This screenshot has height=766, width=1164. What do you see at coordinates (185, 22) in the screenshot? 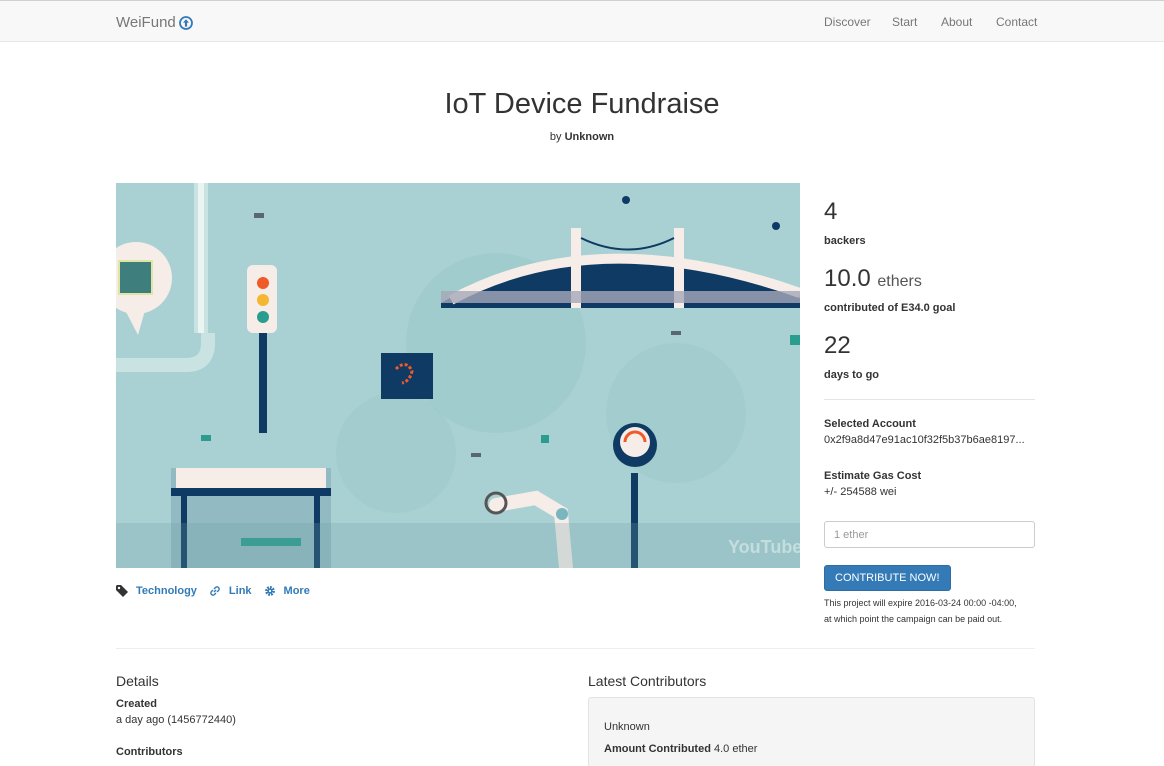
I see `upload-circle-icon` at bounding box center [185, 22].